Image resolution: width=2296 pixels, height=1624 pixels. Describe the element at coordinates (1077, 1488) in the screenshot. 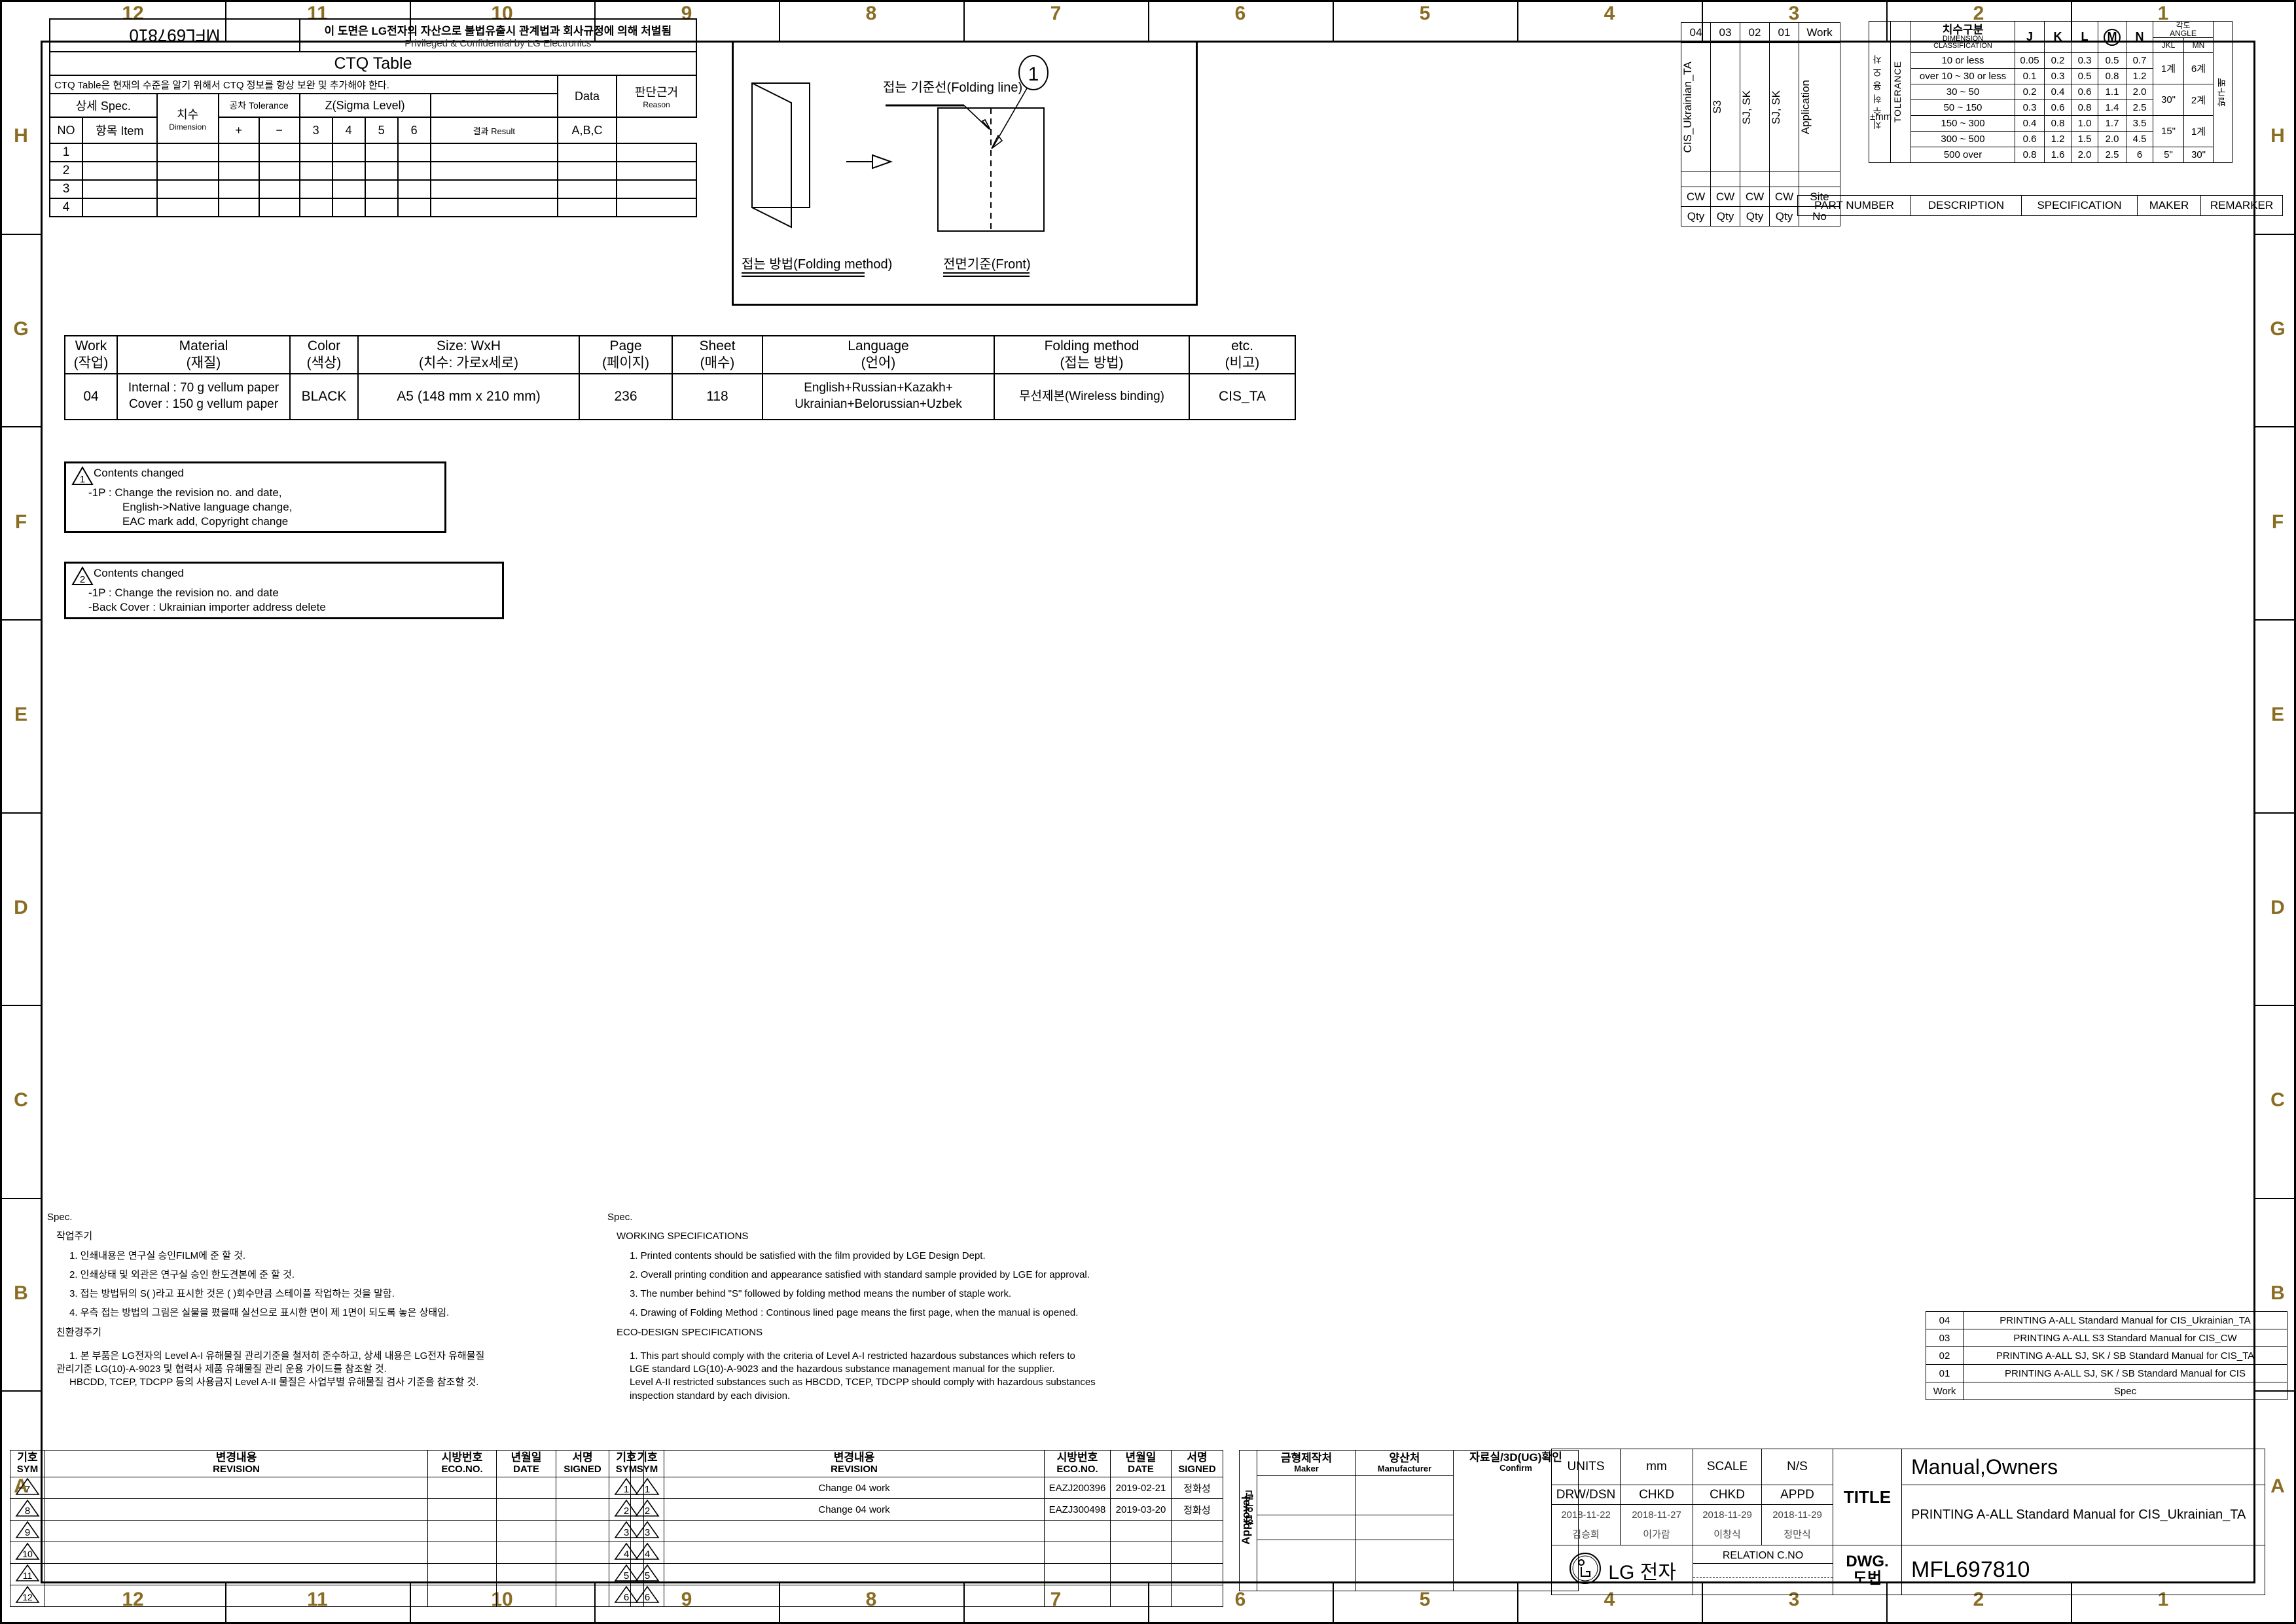

I see `revR-eco-cell: EAZJ200396` at that location.